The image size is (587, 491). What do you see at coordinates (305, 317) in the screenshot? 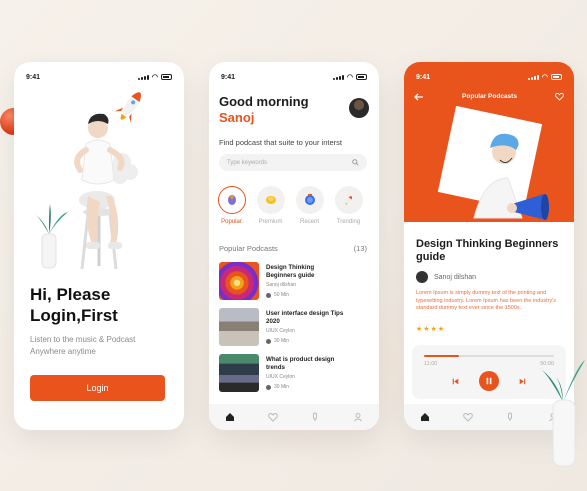
I see `podcast-title: User interface design Tips 2020` at bounding box center [305, 317].